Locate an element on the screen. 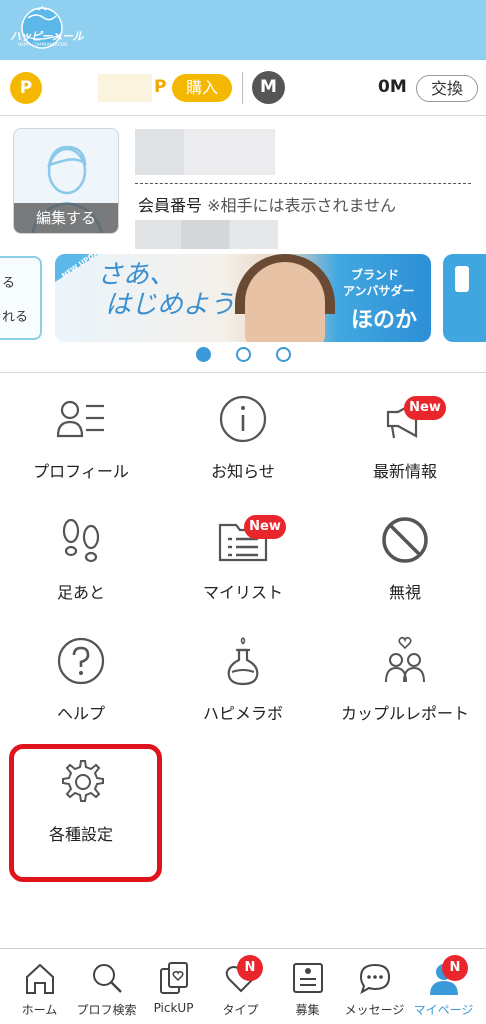 The width and height of the screenshot is (486, 1024). banner-next is located at coordinates (464, 298).